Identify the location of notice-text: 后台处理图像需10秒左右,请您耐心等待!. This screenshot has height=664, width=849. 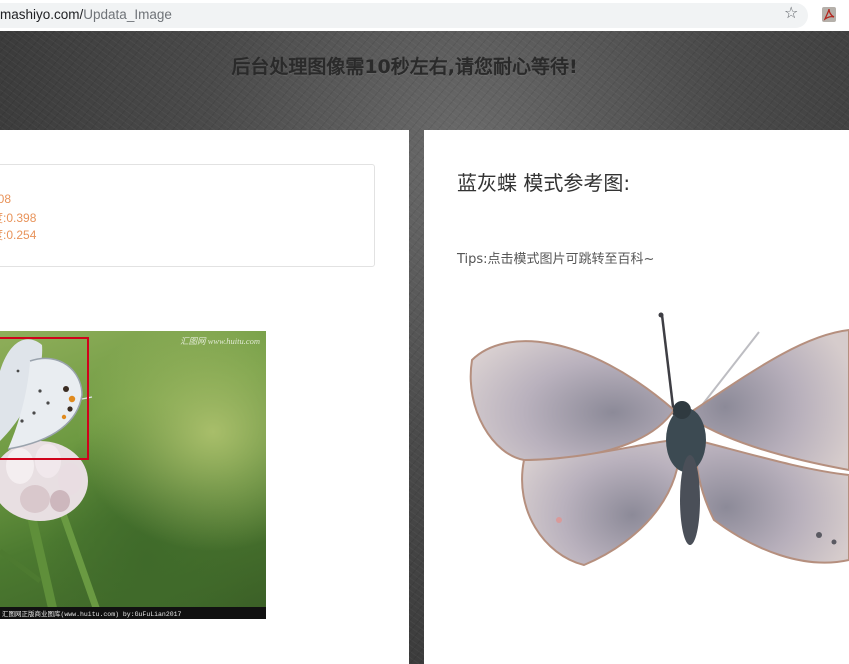
(404, 67).